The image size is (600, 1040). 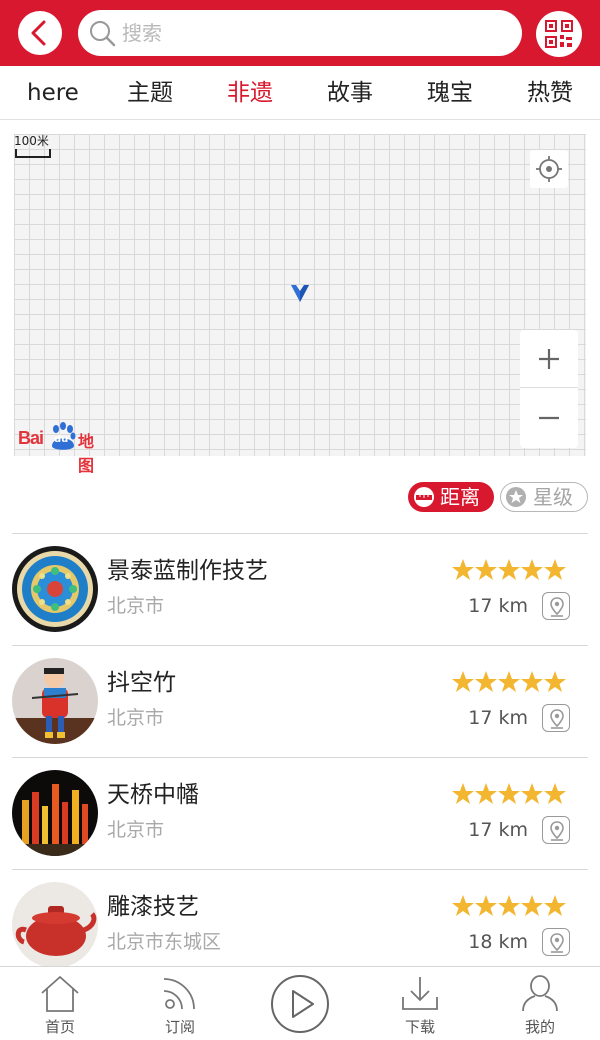 I want to click on qr-code-icon, so click(x=559, y=34).